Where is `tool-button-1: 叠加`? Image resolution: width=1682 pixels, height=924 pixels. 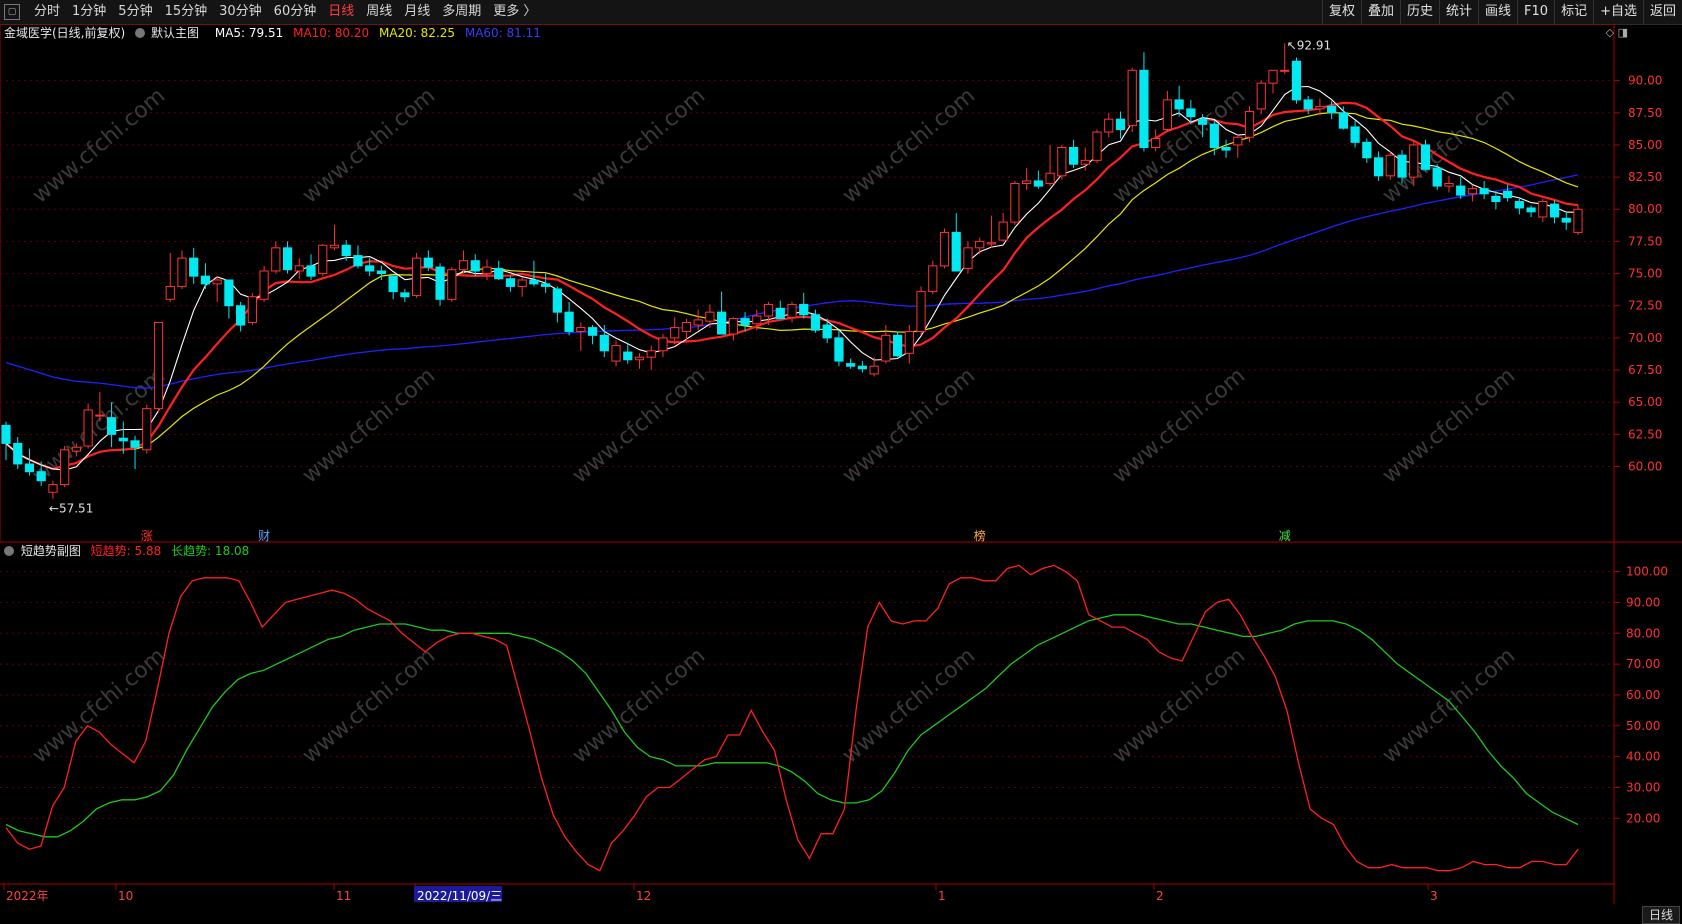 tool-button-1: 叠加 is located at coordinates (1380, 12).